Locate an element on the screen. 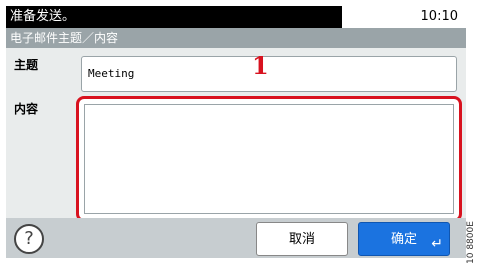 This screenshot has height=264, width=480. status-bar: 准备发送。 10:10 is located at coordinates (236, 17).